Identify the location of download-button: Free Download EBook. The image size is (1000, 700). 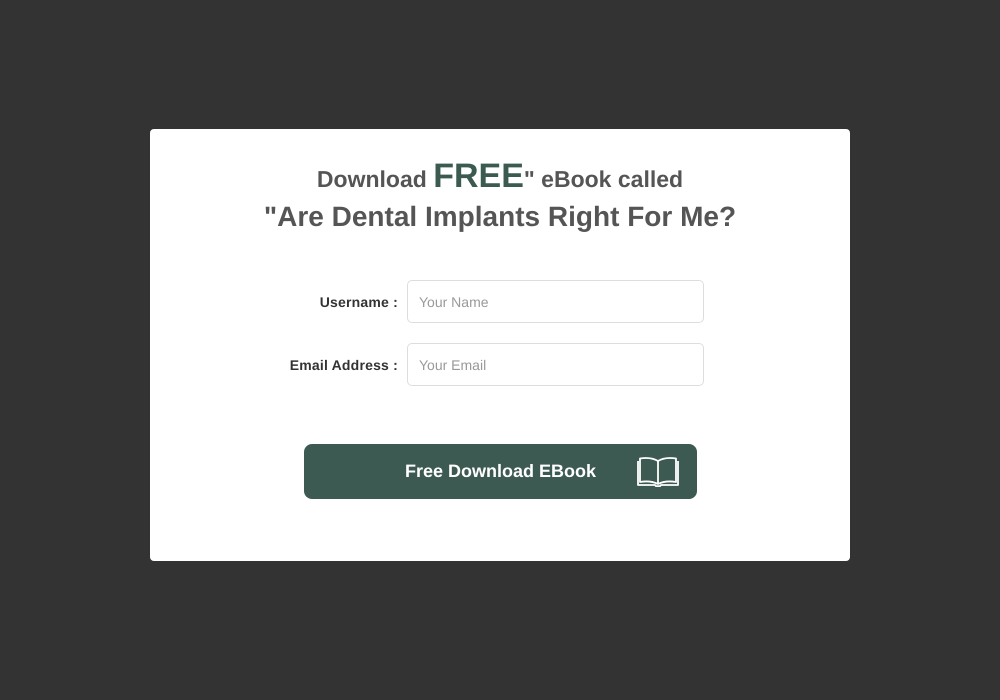
(500, 471).